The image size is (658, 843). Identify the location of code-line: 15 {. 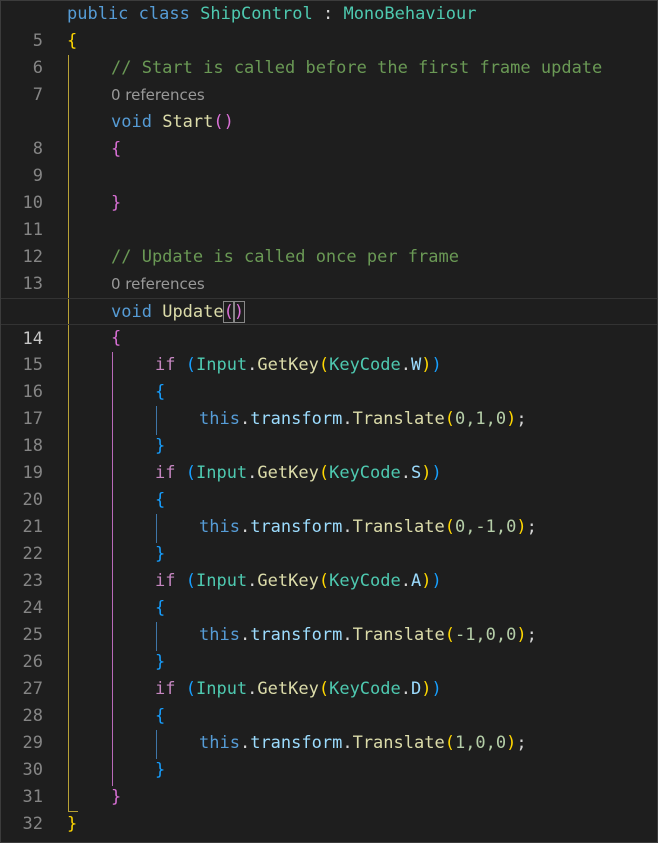
(329, 350).